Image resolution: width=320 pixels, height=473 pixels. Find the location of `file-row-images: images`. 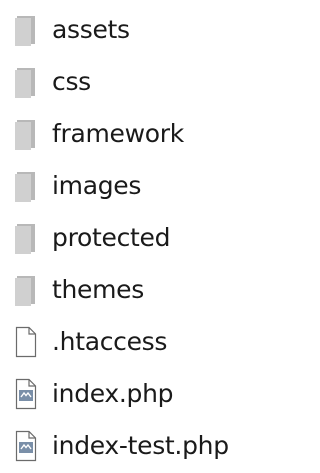

file-row-images: images is located at coordinates (124, 186).